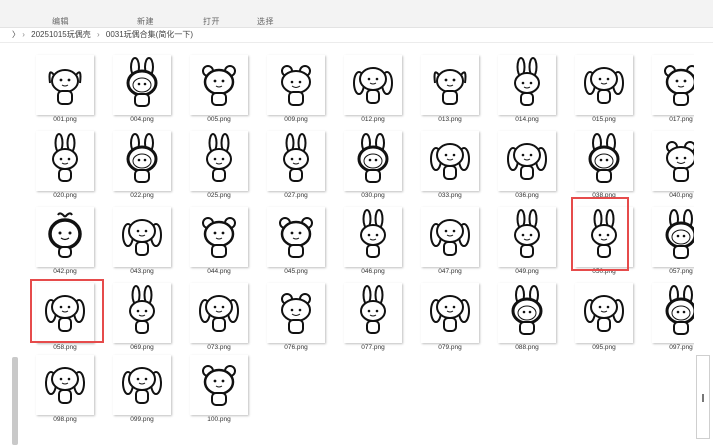 This screenshot has height=445, width=713. I want to click on breadcrumb-item-current: 0031玩偶合集(简化一下), so click(149, 35).